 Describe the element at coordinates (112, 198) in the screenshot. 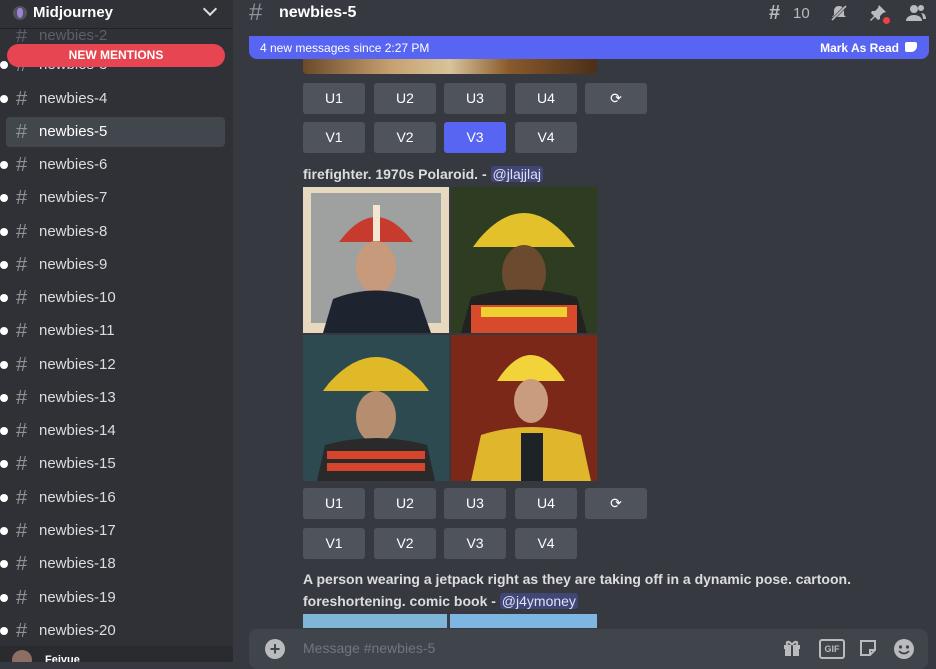

I see `channel-newbies-7: # newbies-7` at that location.